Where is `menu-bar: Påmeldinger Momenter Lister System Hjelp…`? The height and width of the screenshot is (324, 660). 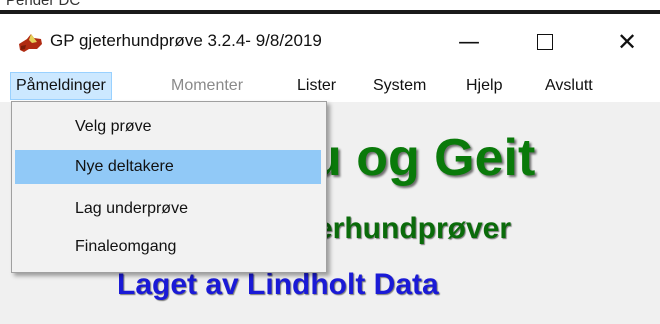 menu-bar: Påmeldinger Momenter Lister System Hjelp… is located at coordinates (330, 86).